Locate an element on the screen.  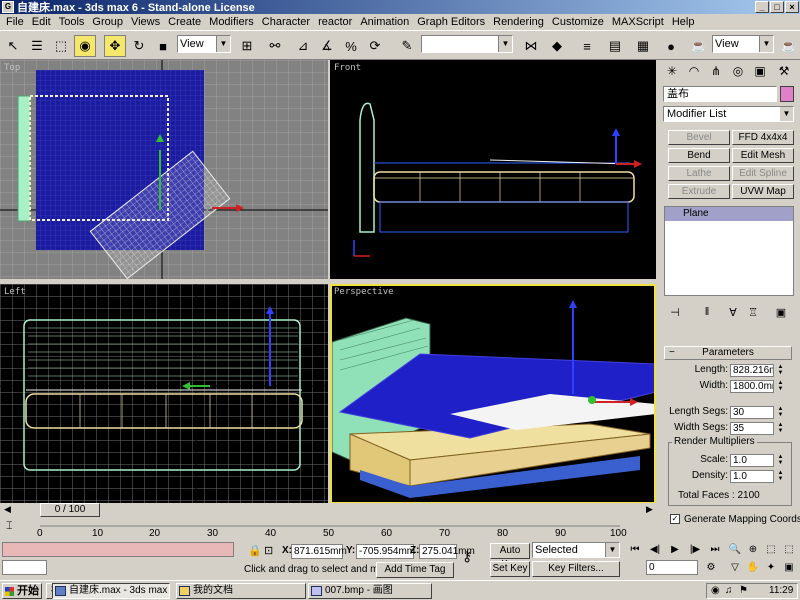
named-selection-sets-combo: ▼ is located at coordinates (467, 44).